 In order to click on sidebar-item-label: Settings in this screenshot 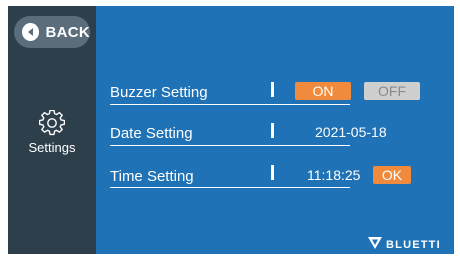, I will do `click(52, 147)`.